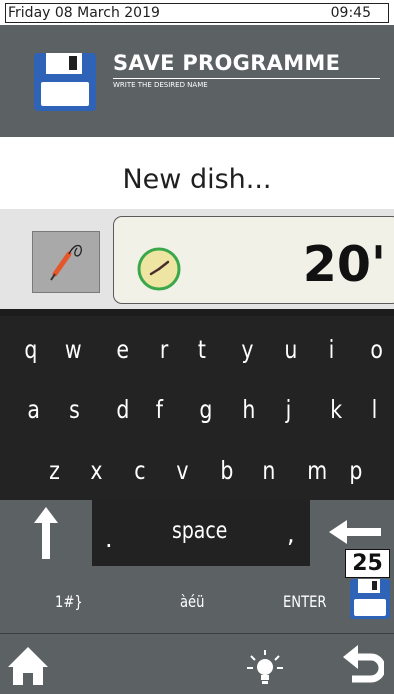 This screenshot has width=394, height=694. I want to click on key-u: u, so click(290, 349).